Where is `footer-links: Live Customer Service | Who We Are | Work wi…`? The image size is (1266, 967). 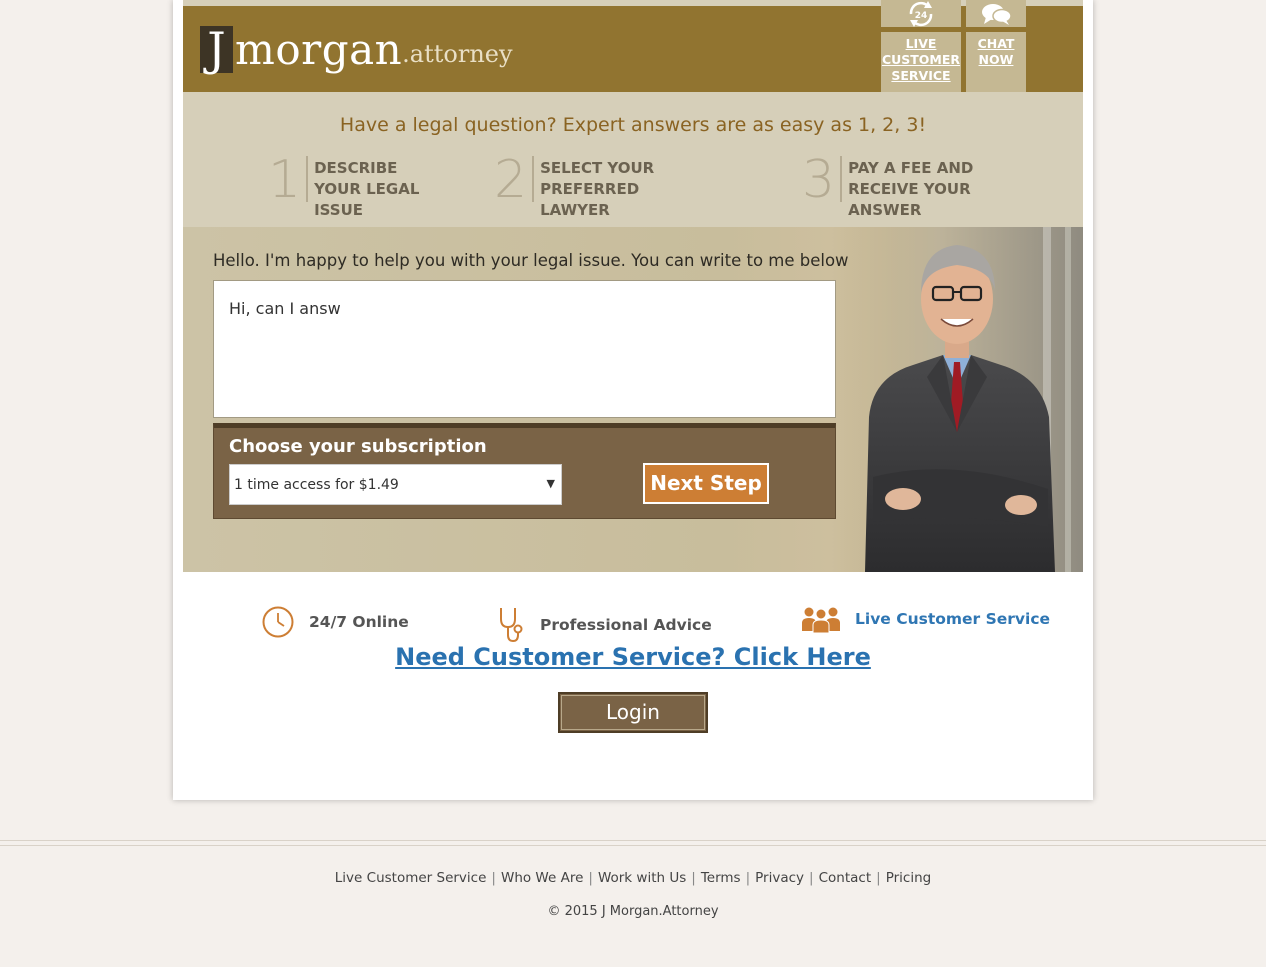
footer-links: Live Customer Service | Who We Are | Work wi… is located at coordinates (633, 878).